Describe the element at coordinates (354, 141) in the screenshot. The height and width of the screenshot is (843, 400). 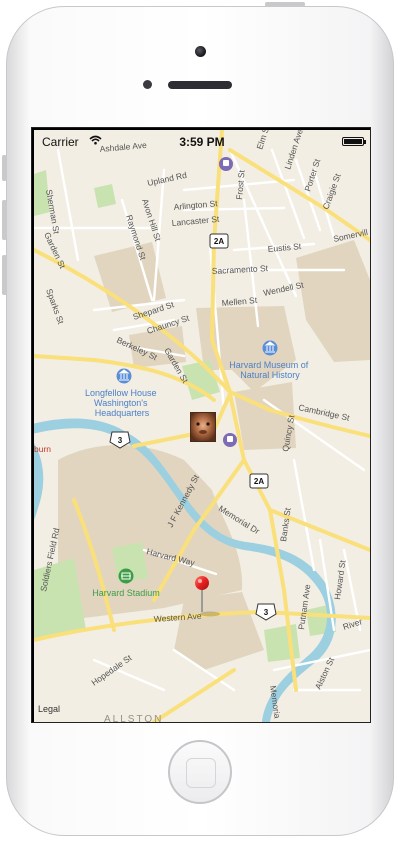
I see `battery-icon` at that location.